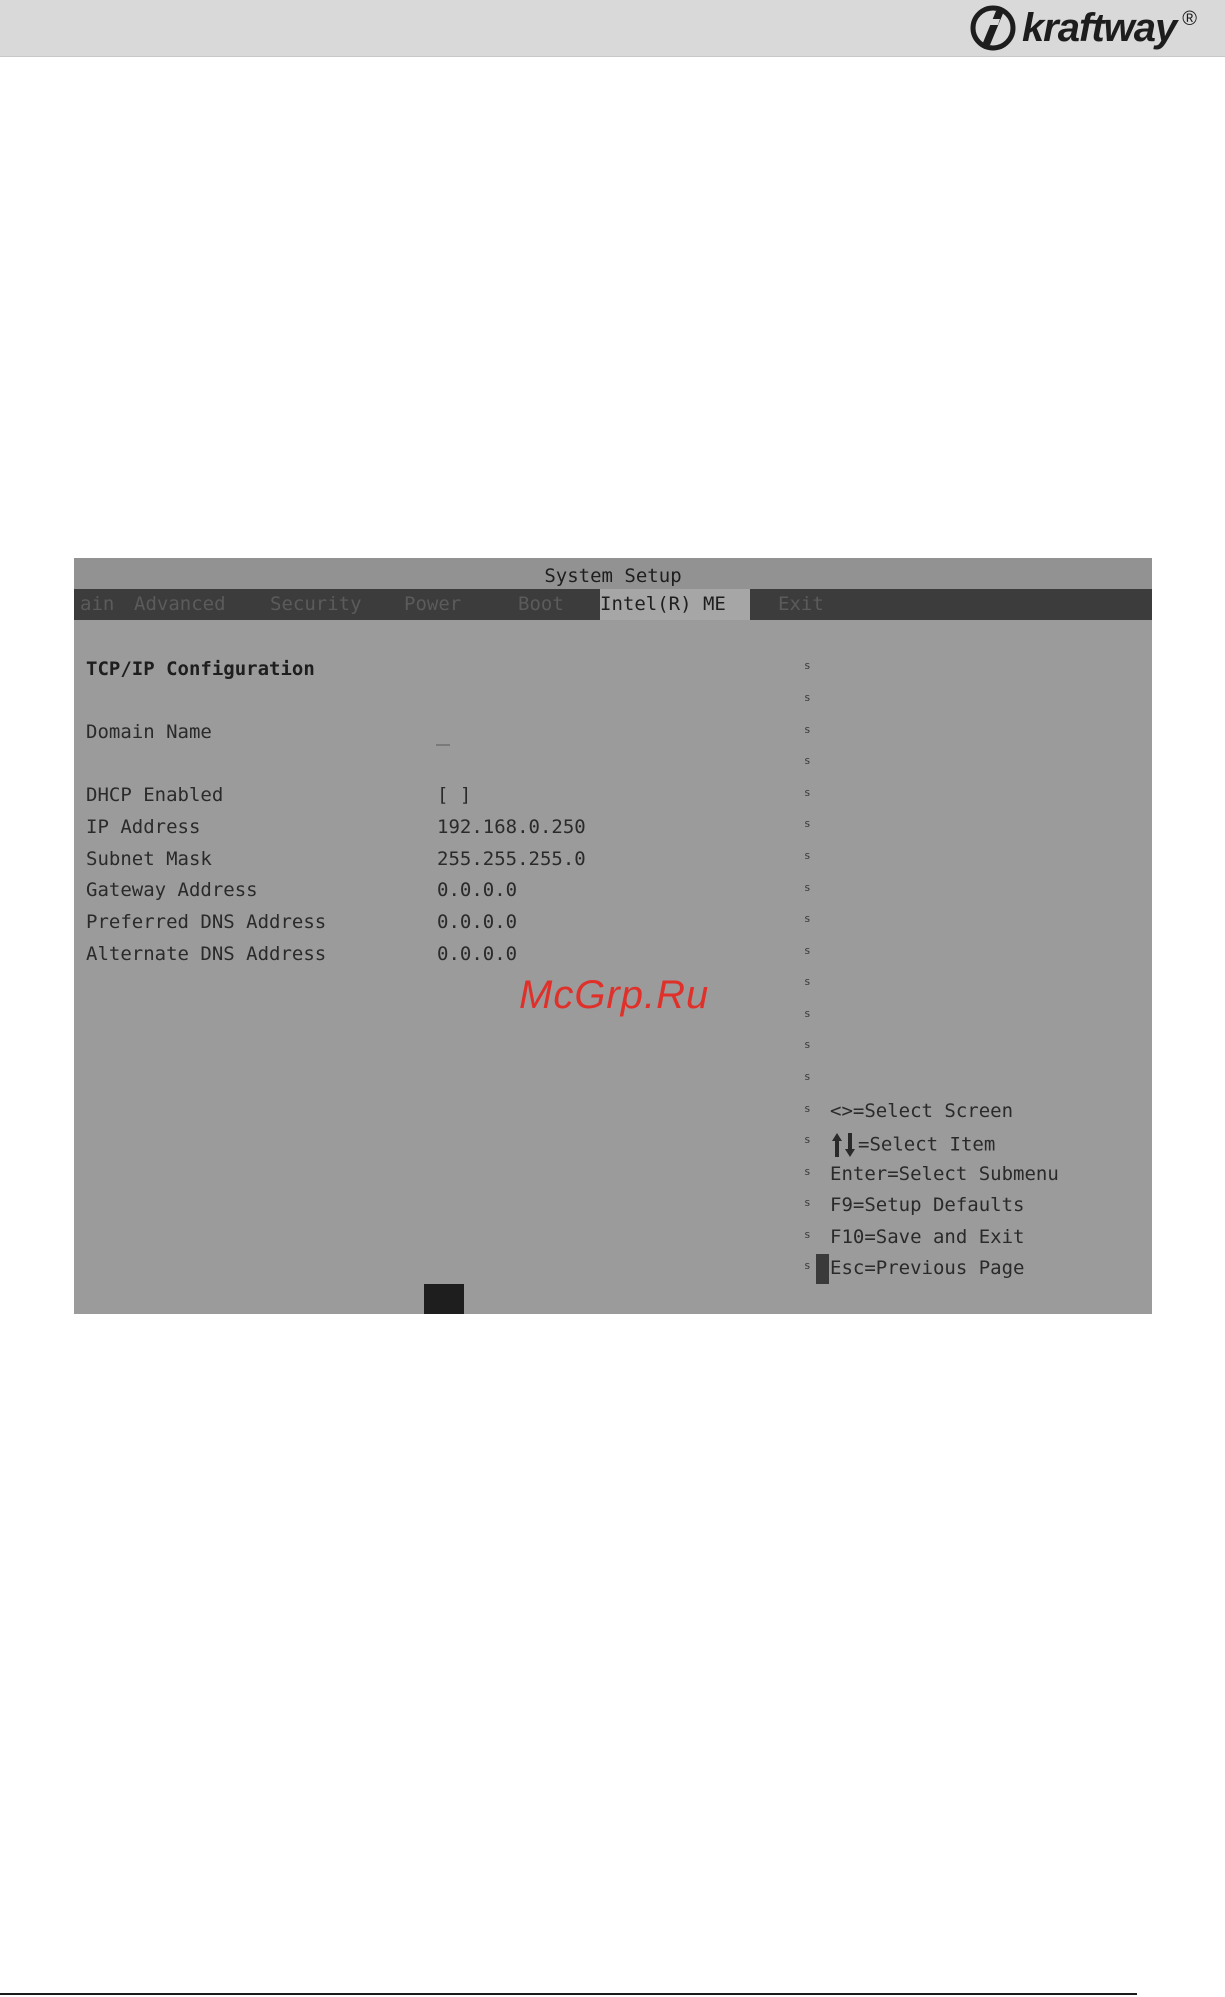 The image size is (1225, 1997). What do you see at coordinates (444, 1299) in the screenshot?
I see `bottom-cursor-block` at bounding box center [444, 1299].